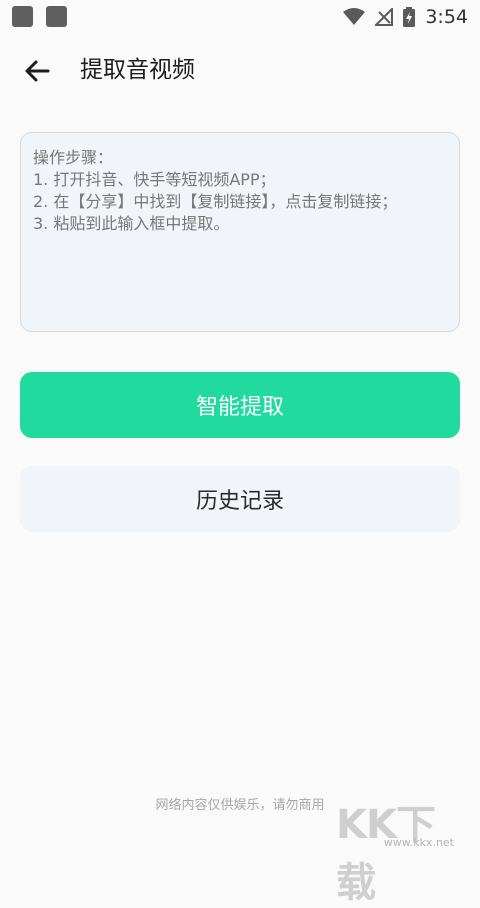  Describe the element at coordinates (240, 405) in the screenshot. I see `smart-extract-button: 智能提取` at that location.